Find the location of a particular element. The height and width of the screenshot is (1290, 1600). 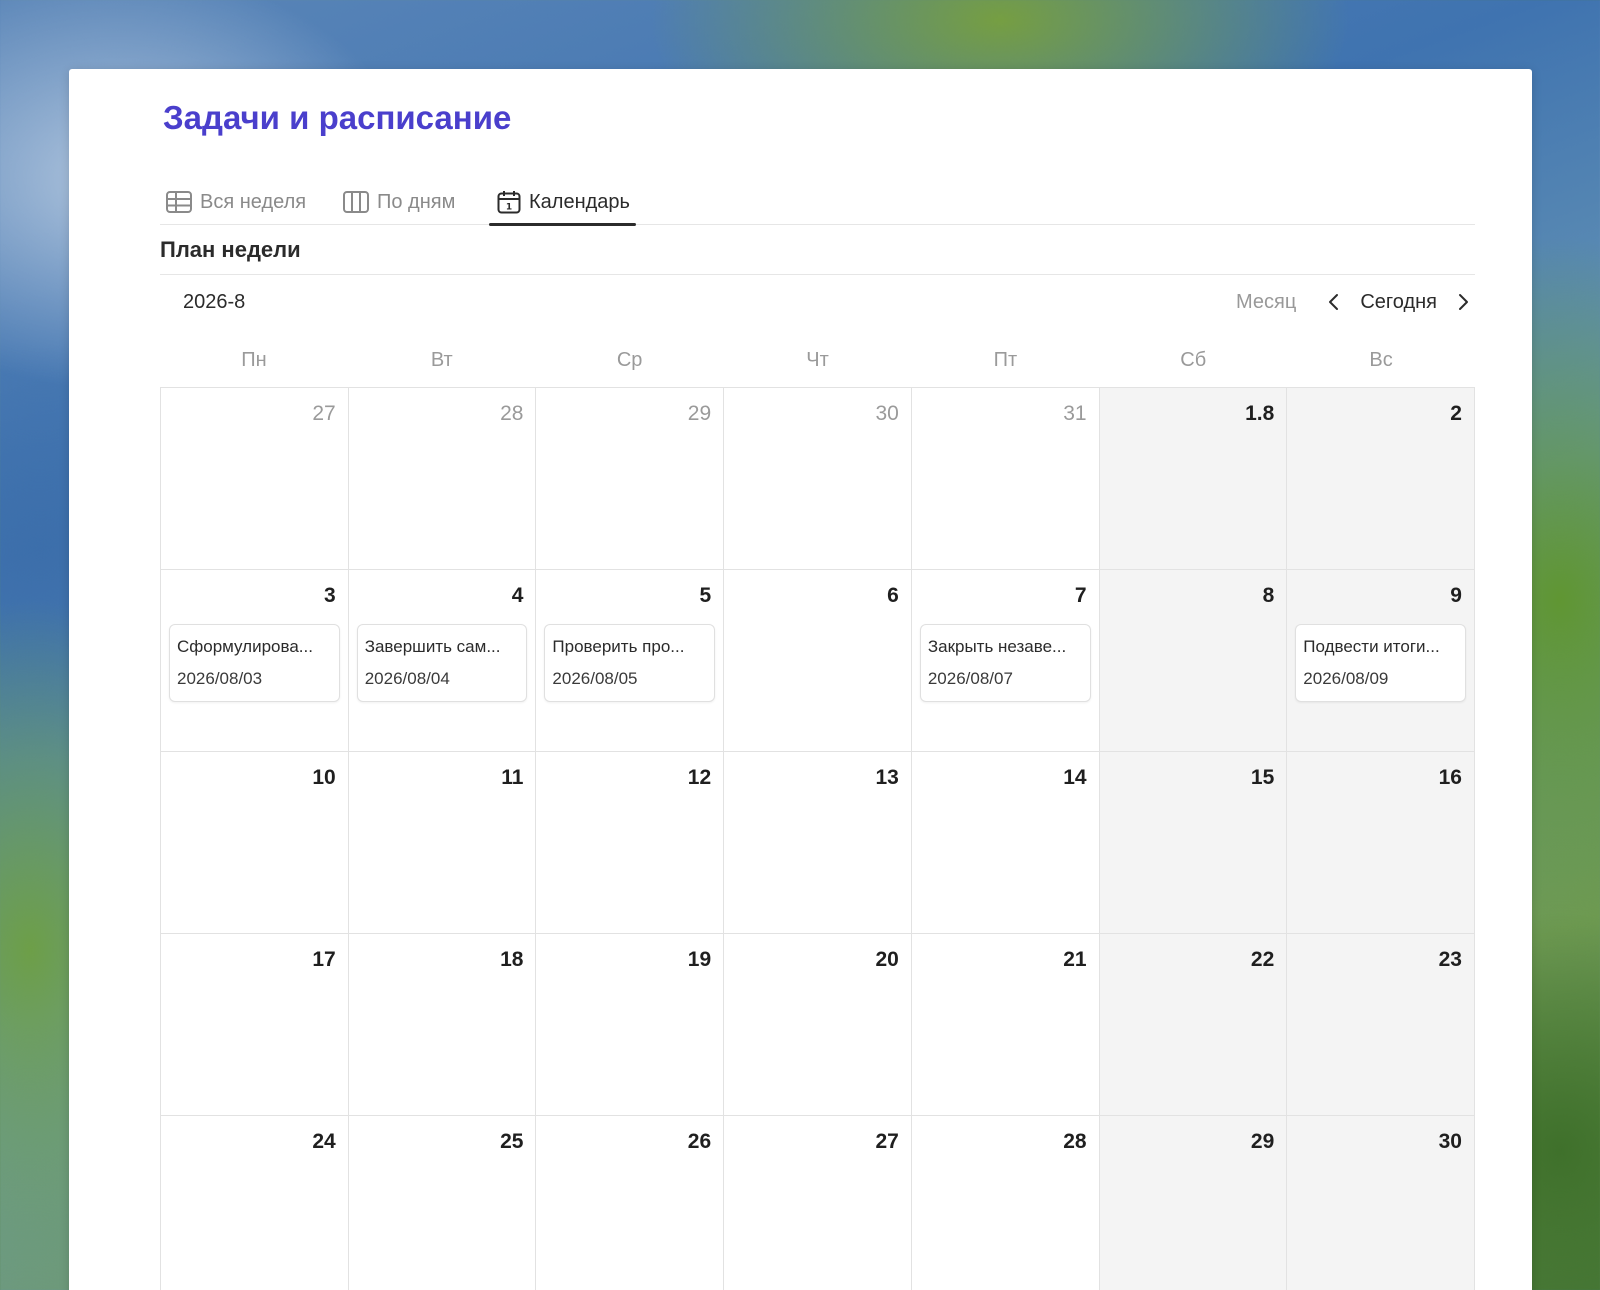

today-button: Сегодня is located at coordinates (1398, 302).